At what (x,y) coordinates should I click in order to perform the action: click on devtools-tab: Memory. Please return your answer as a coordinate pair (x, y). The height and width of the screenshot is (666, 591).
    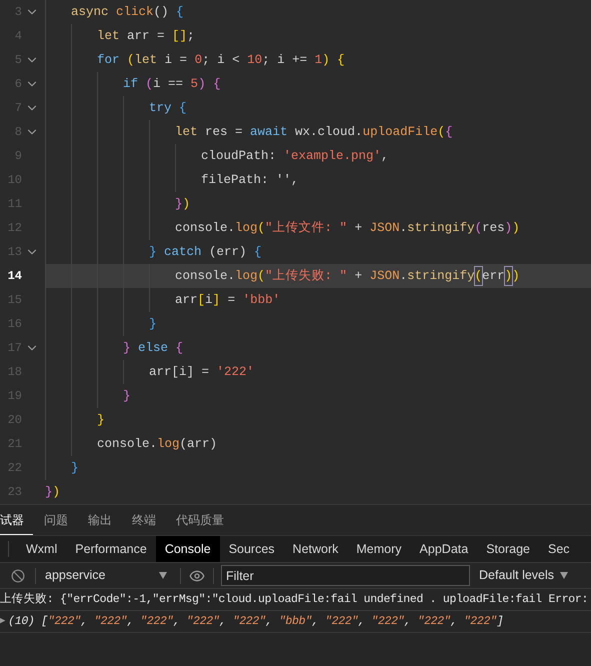
    Looking at the image, I should click on (379, 549).